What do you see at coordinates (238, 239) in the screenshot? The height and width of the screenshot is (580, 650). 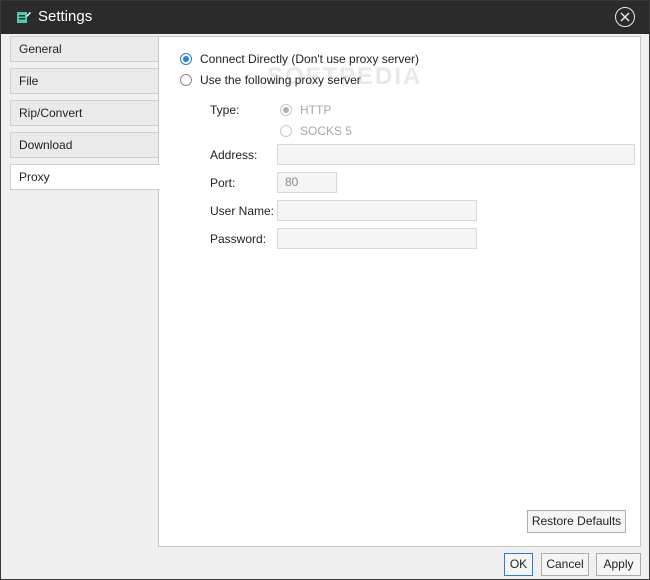 I see `password-label: Password:` at bounding box center [238, 239].